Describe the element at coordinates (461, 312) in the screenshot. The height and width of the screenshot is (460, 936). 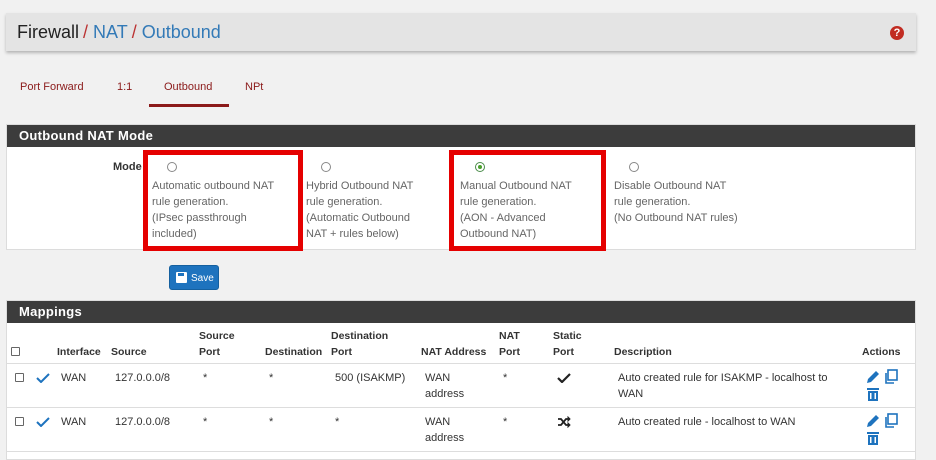
I see `panel-title: Mappings` at that location.